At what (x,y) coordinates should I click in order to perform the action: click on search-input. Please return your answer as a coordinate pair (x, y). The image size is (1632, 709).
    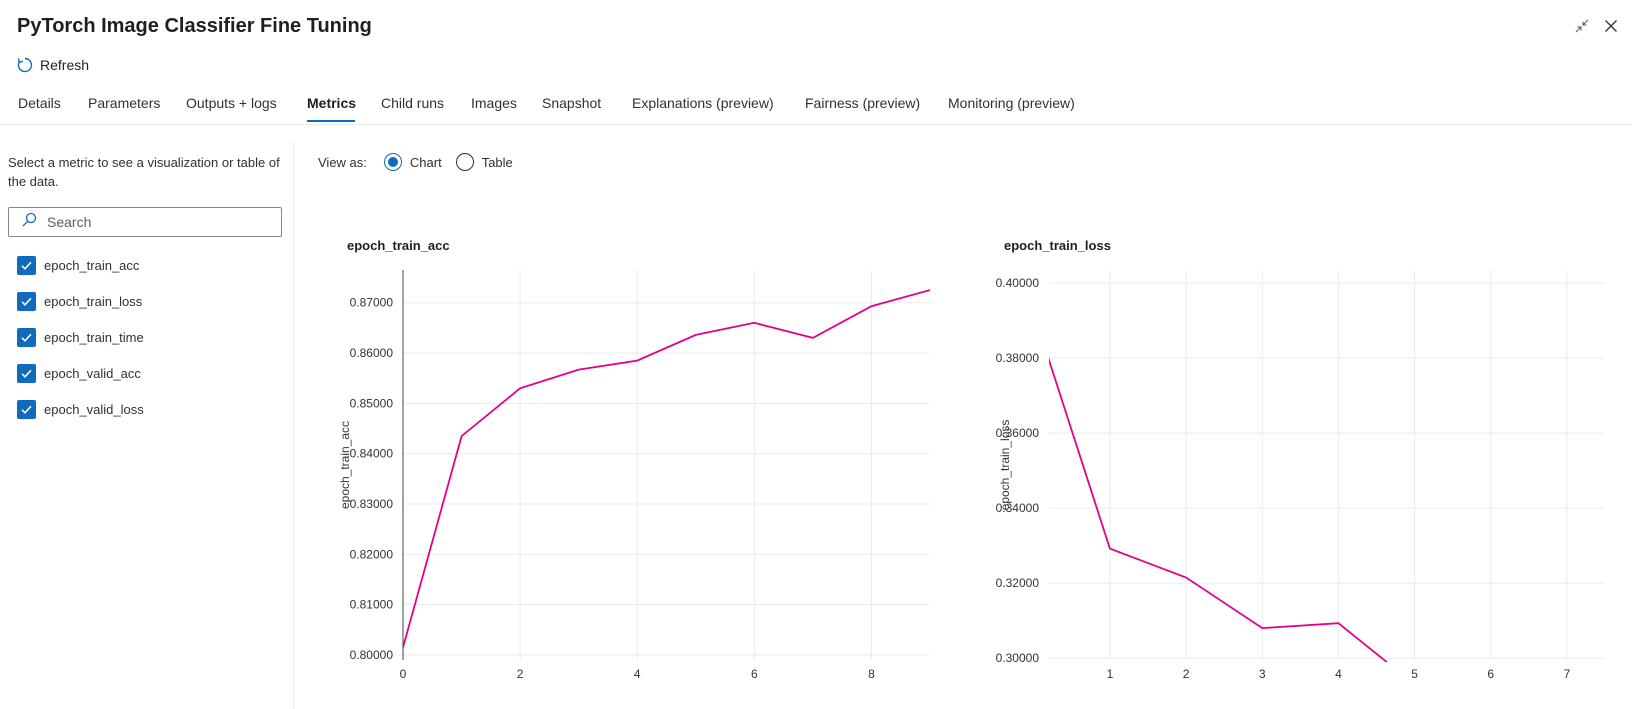
    Looking at the image, I should click on (157, 222).